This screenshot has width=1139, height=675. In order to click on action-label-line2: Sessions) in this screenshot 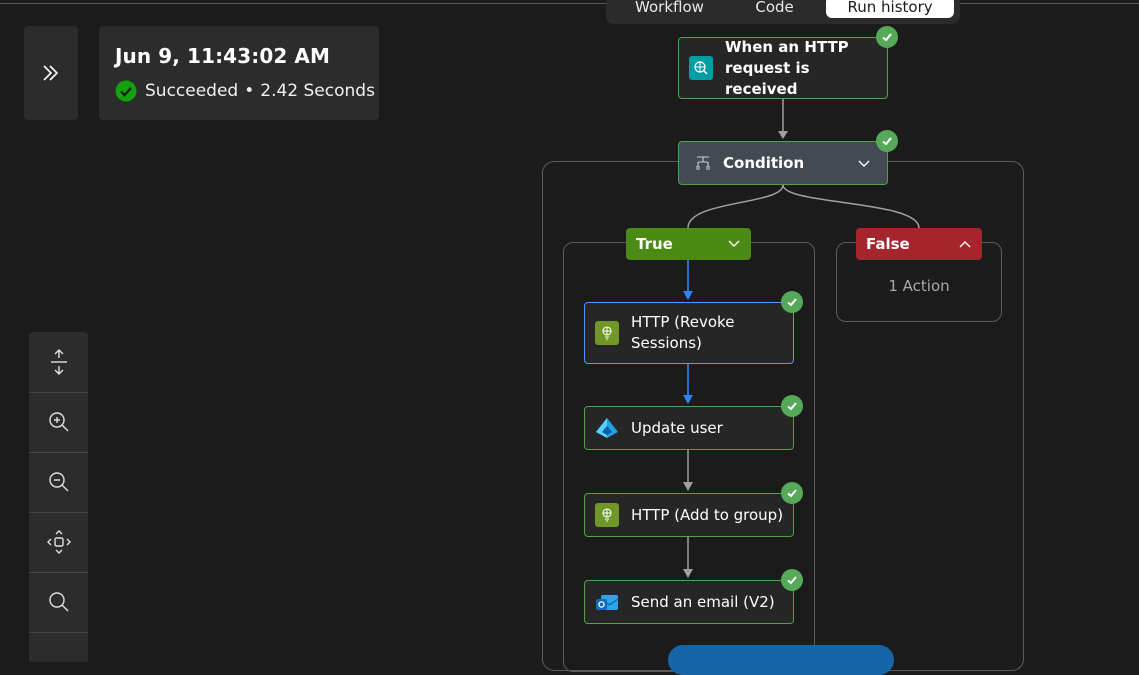, I will do `click(666, 343)`.